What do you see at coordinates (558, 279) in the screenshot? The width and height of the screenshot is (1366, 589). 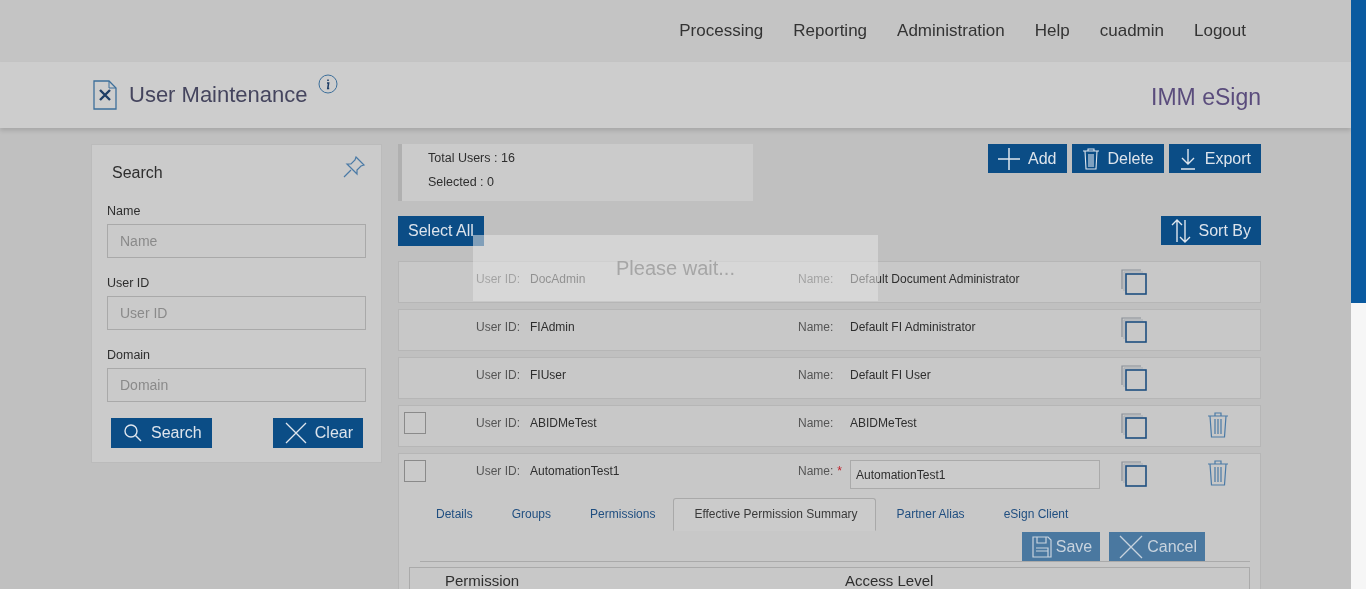 I see `user-id-value: DocAdmin` at bounding box center [558, 279].